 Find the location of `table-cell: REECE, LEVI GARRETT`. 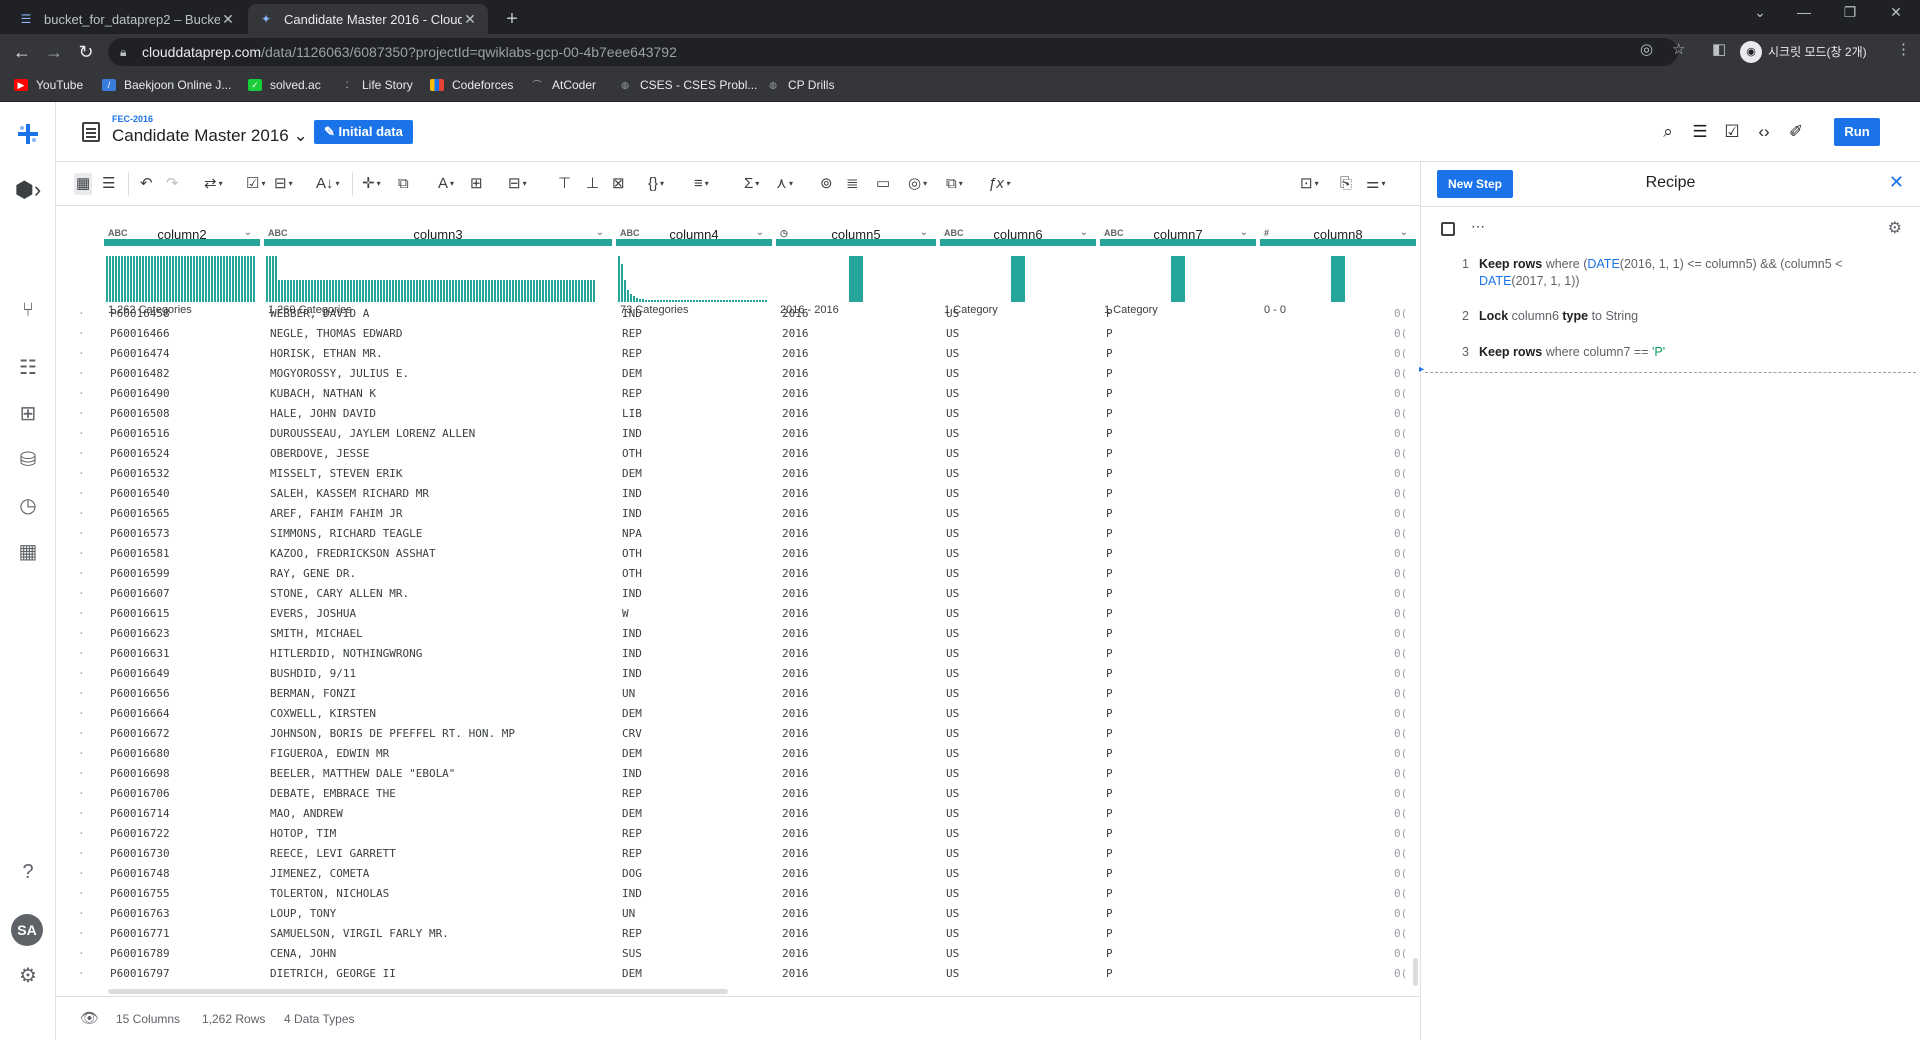

table-cell: REECE, LEVI GARRETT is located at coordinates (333, 853).